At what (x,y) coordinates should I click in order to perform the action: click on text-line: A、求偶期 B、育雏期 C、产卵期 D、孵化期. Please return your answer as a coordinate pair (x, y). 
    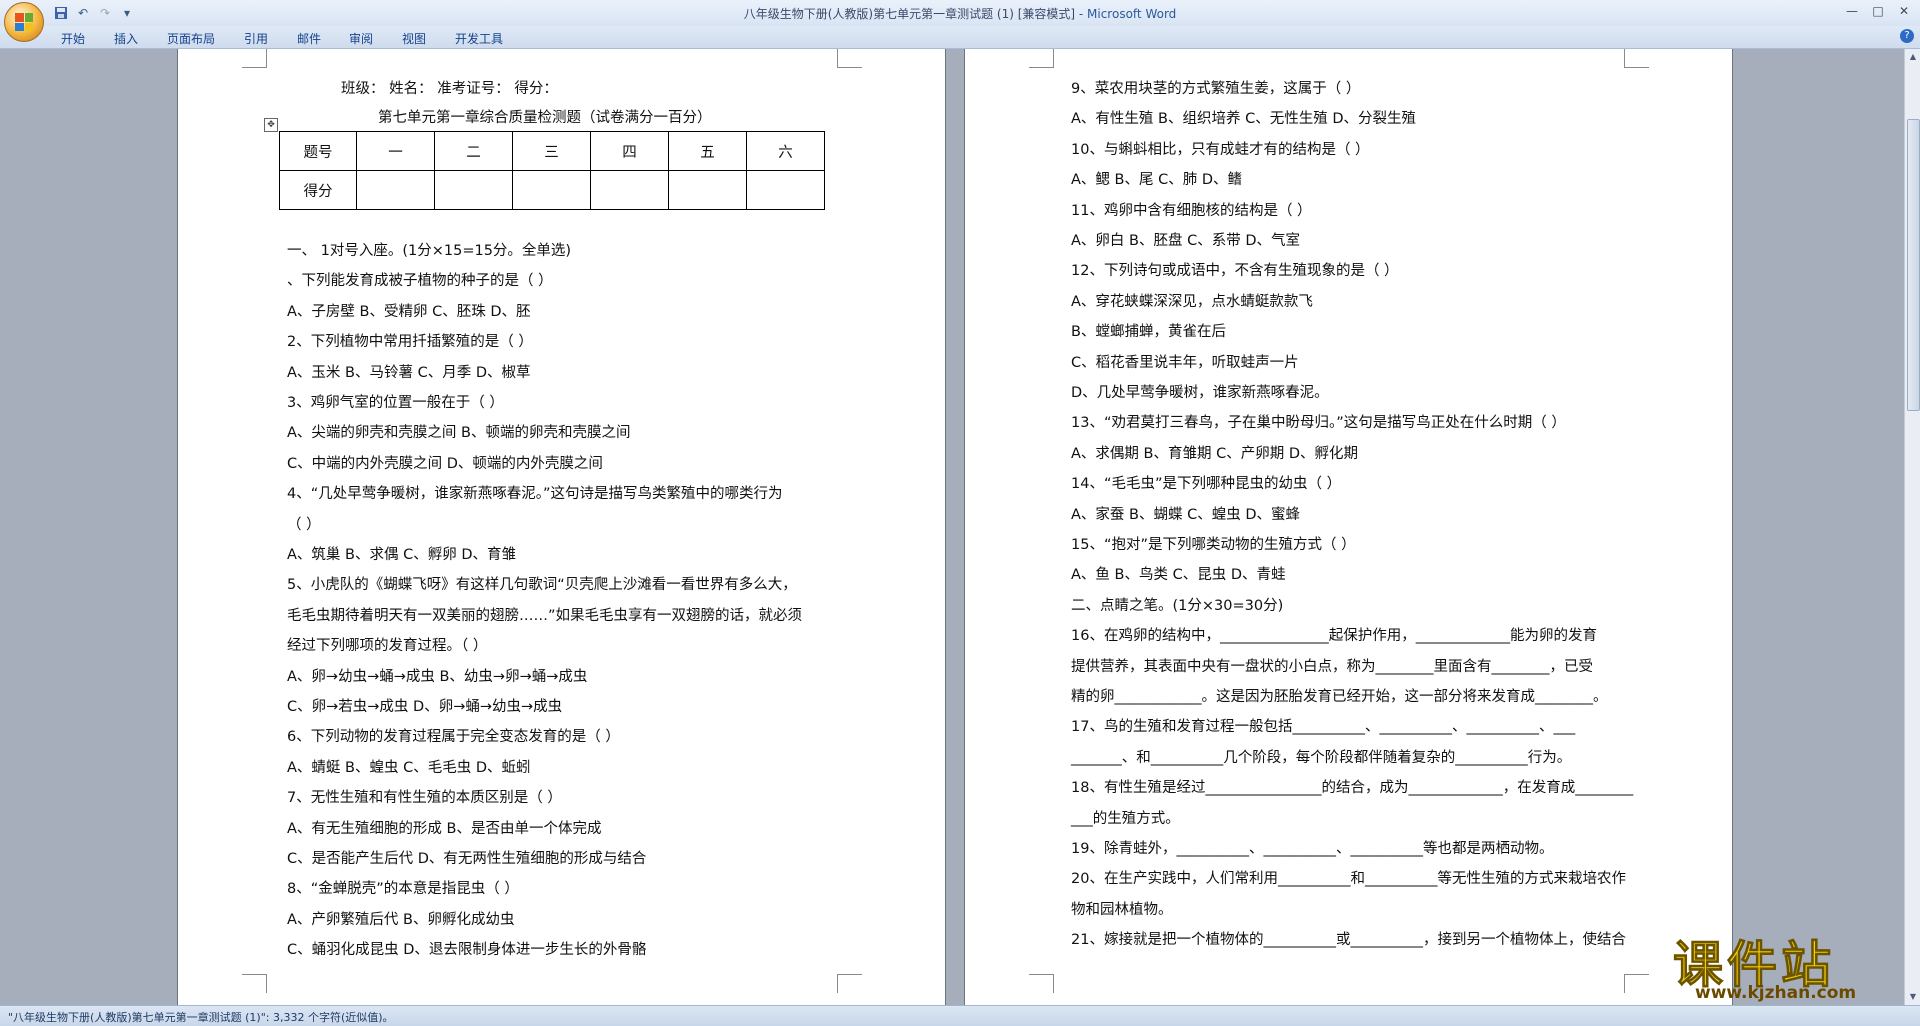
    Looking at the image, I should click on (1214, 453).